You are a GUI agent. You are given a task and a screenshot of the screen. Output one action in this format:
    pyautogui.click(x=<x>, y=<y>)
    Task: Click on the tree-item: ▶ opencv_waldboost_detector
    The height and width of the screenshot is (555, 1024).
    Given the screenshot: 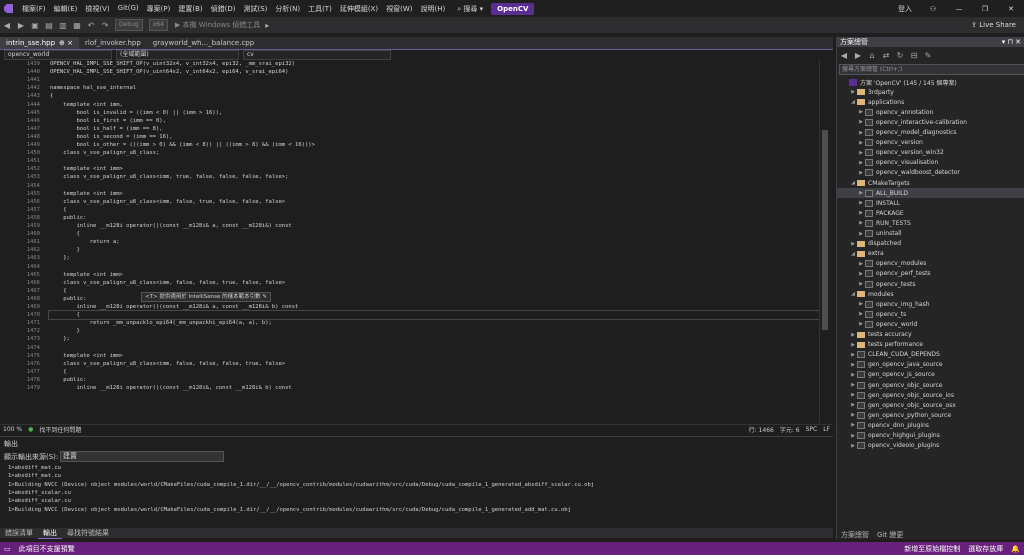 What is the action you would take?
    pyautogui.click(x=930, y=173)
    